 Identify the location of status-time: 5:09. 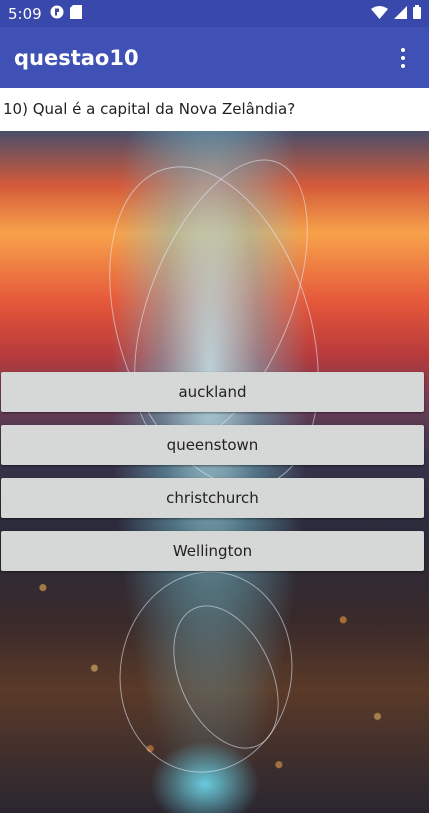
(25, 13).